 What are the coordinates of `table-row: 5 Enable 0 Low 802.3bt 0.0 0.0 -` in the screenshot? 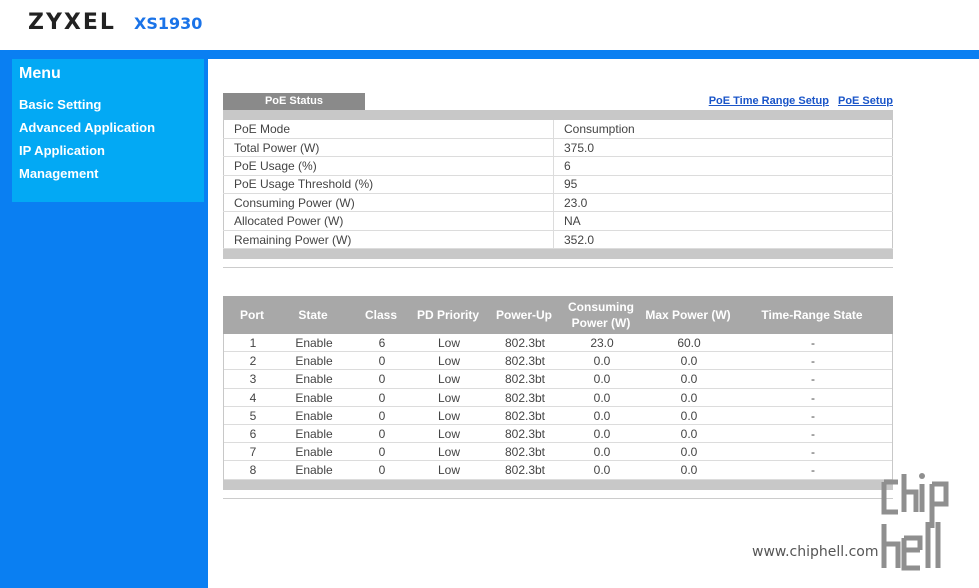 It's located at (558, 416).